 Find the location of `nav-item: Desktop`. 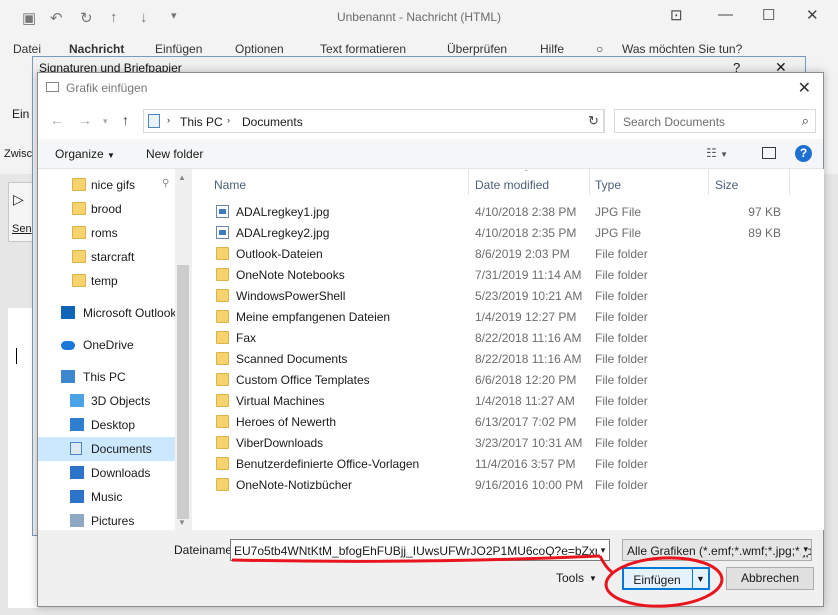

nav-item: Desktop is located at coordinates (106, 425).